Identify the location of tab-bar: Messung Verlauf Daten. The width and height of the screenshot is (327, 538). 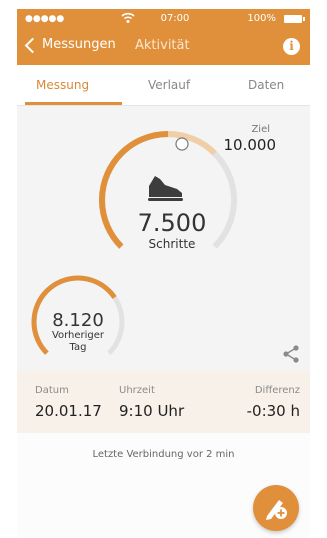
(163, 85).